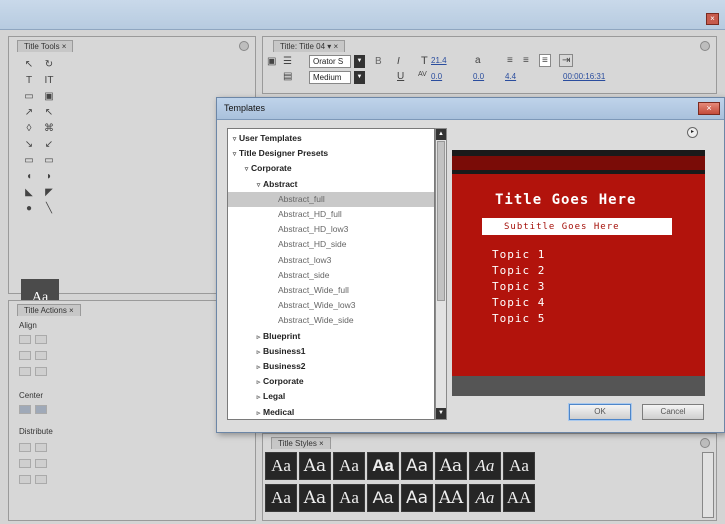 The width and height of the screenshot is (725, 524). What do you see at coordinates (709, 108) in the screenshot?
I see `dialog-close-button: ×` at bounding box center [709, 108].